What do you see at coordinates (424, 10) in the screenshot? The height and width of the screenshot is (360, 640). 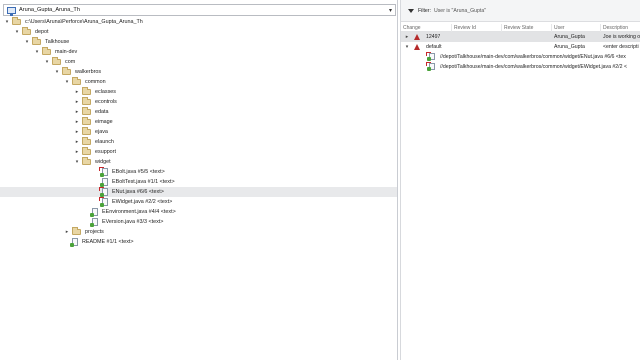 I see `filter-label: Filter:` at bounding box center [424, 10].